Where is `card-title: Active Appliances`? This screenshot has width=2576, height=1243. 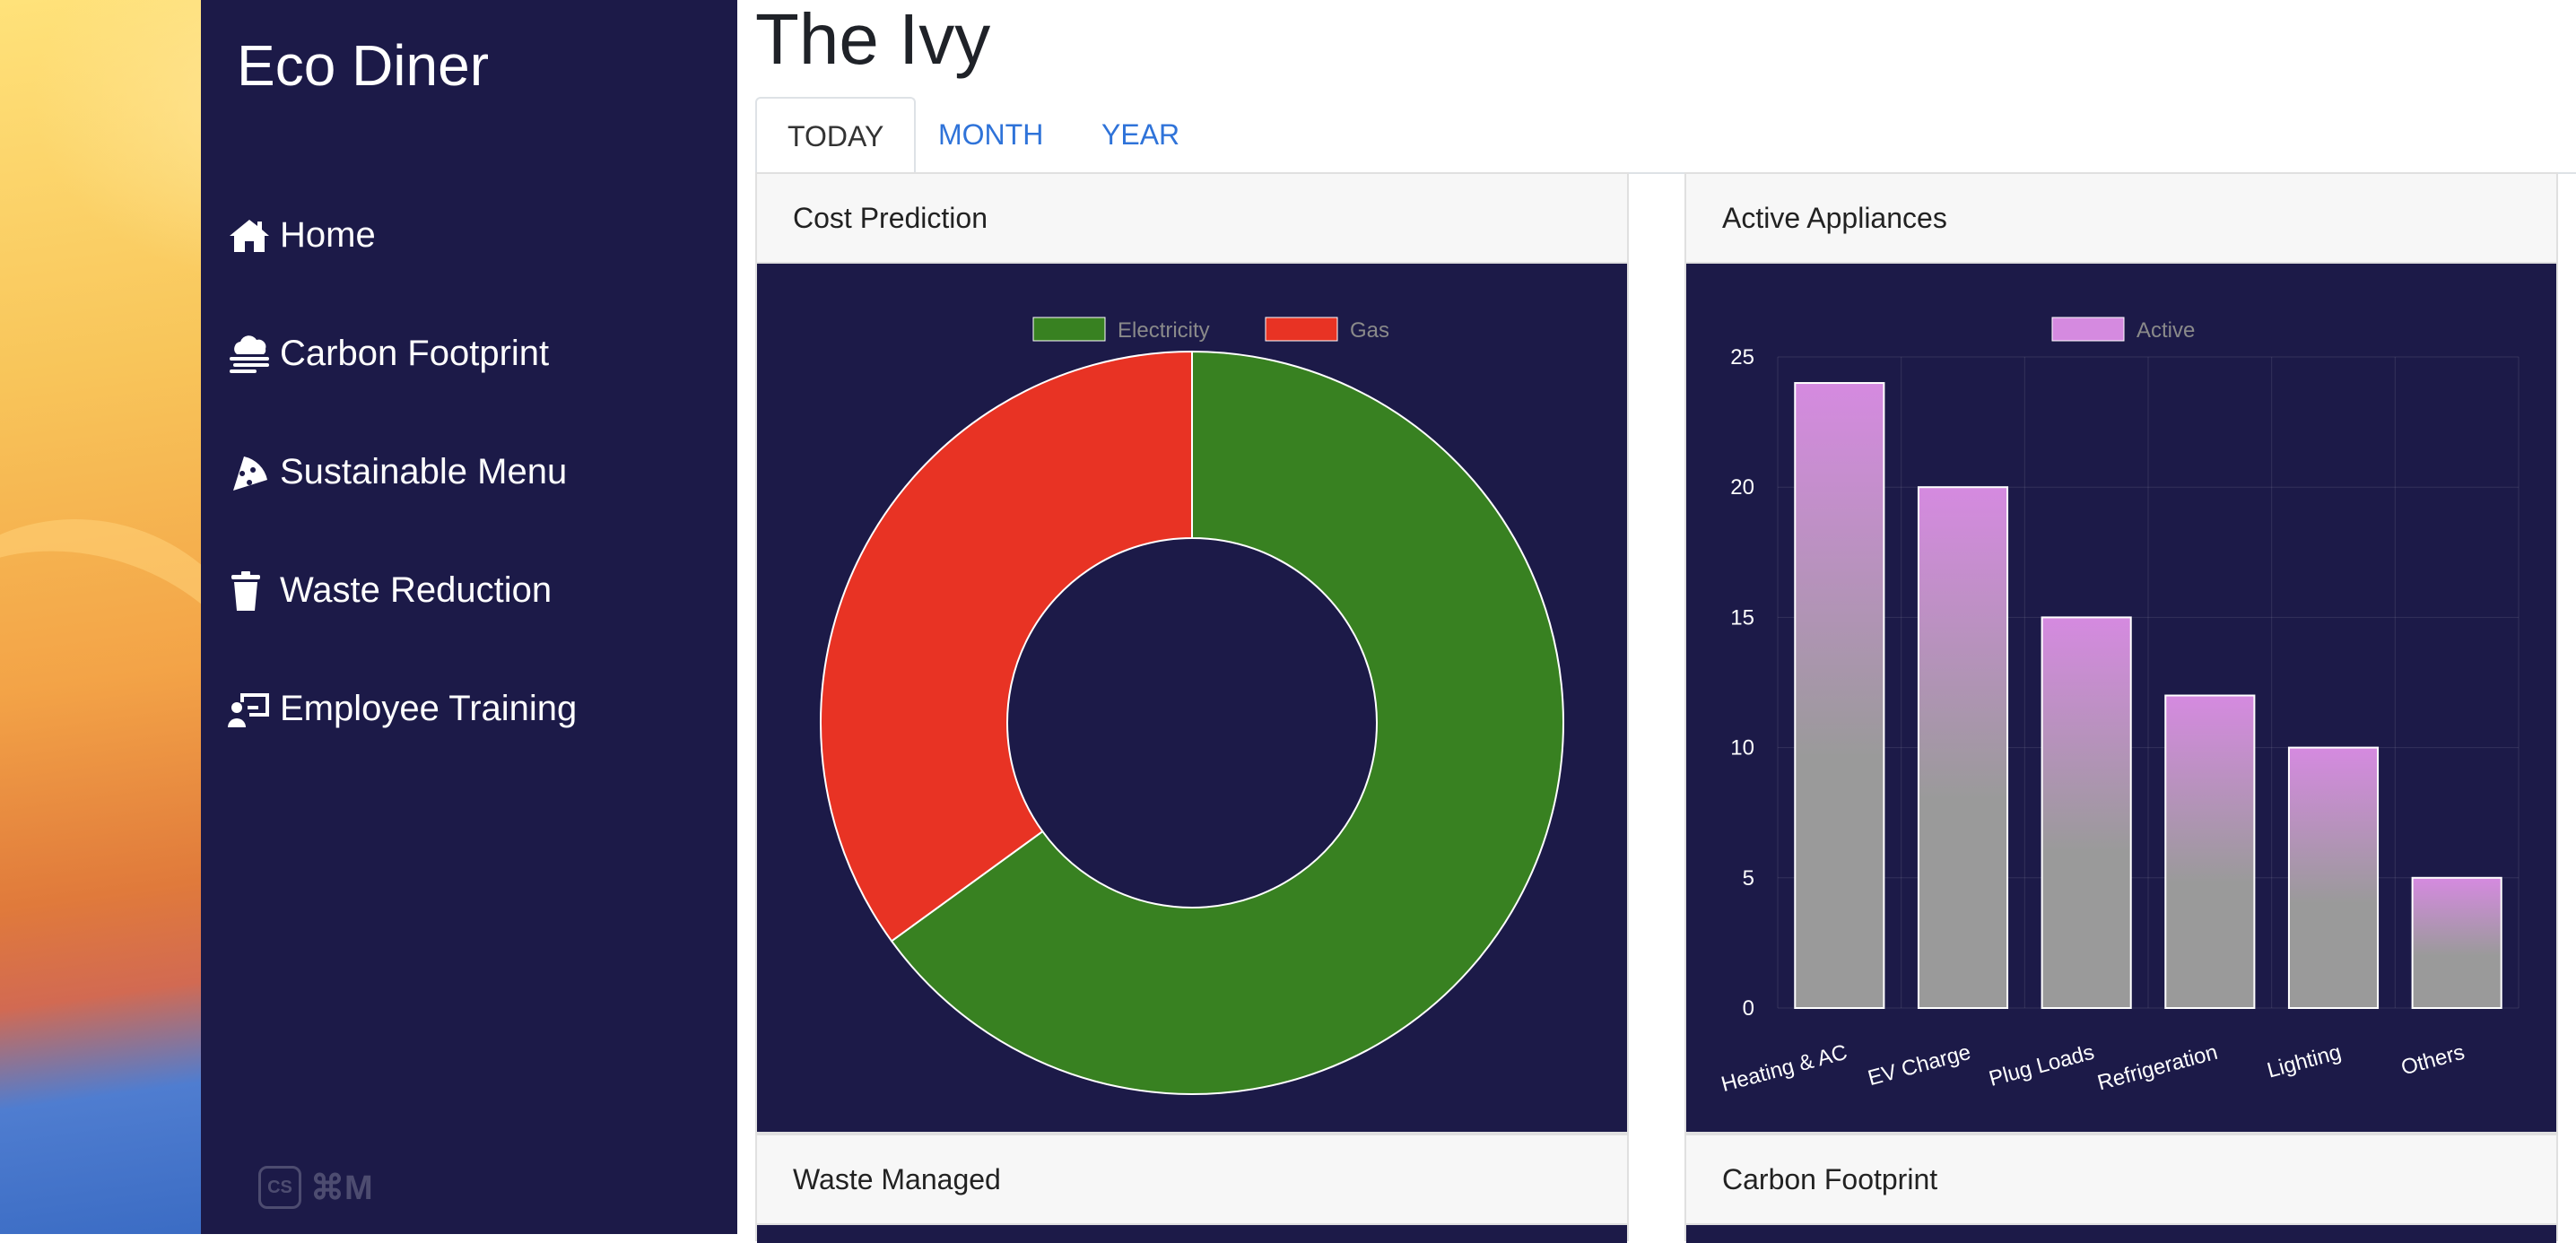
card-title: Active Appliances is located at coordinates (2121, 219).